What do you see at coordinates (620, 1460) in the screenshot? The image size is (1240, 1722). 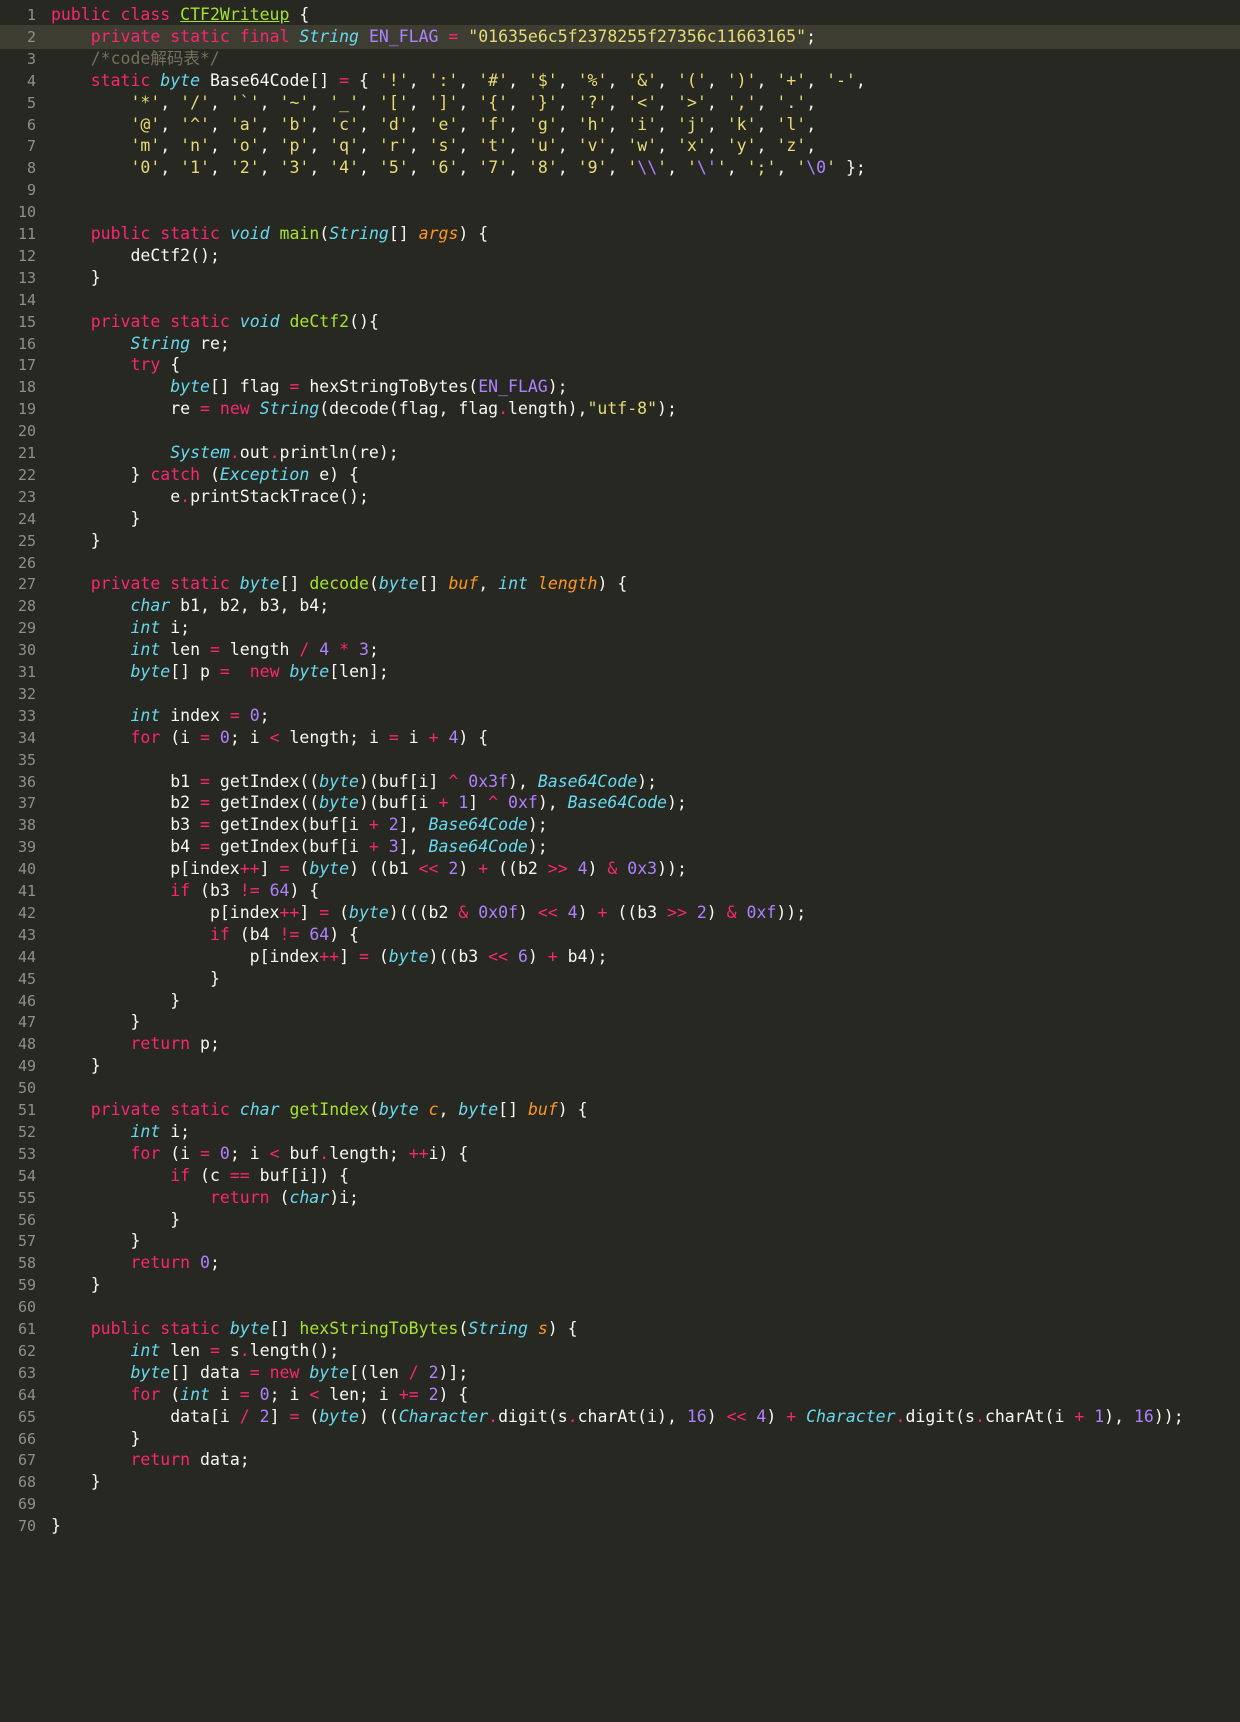 I see `code-line: 67 return data;` at bounding box center [620, 1460].